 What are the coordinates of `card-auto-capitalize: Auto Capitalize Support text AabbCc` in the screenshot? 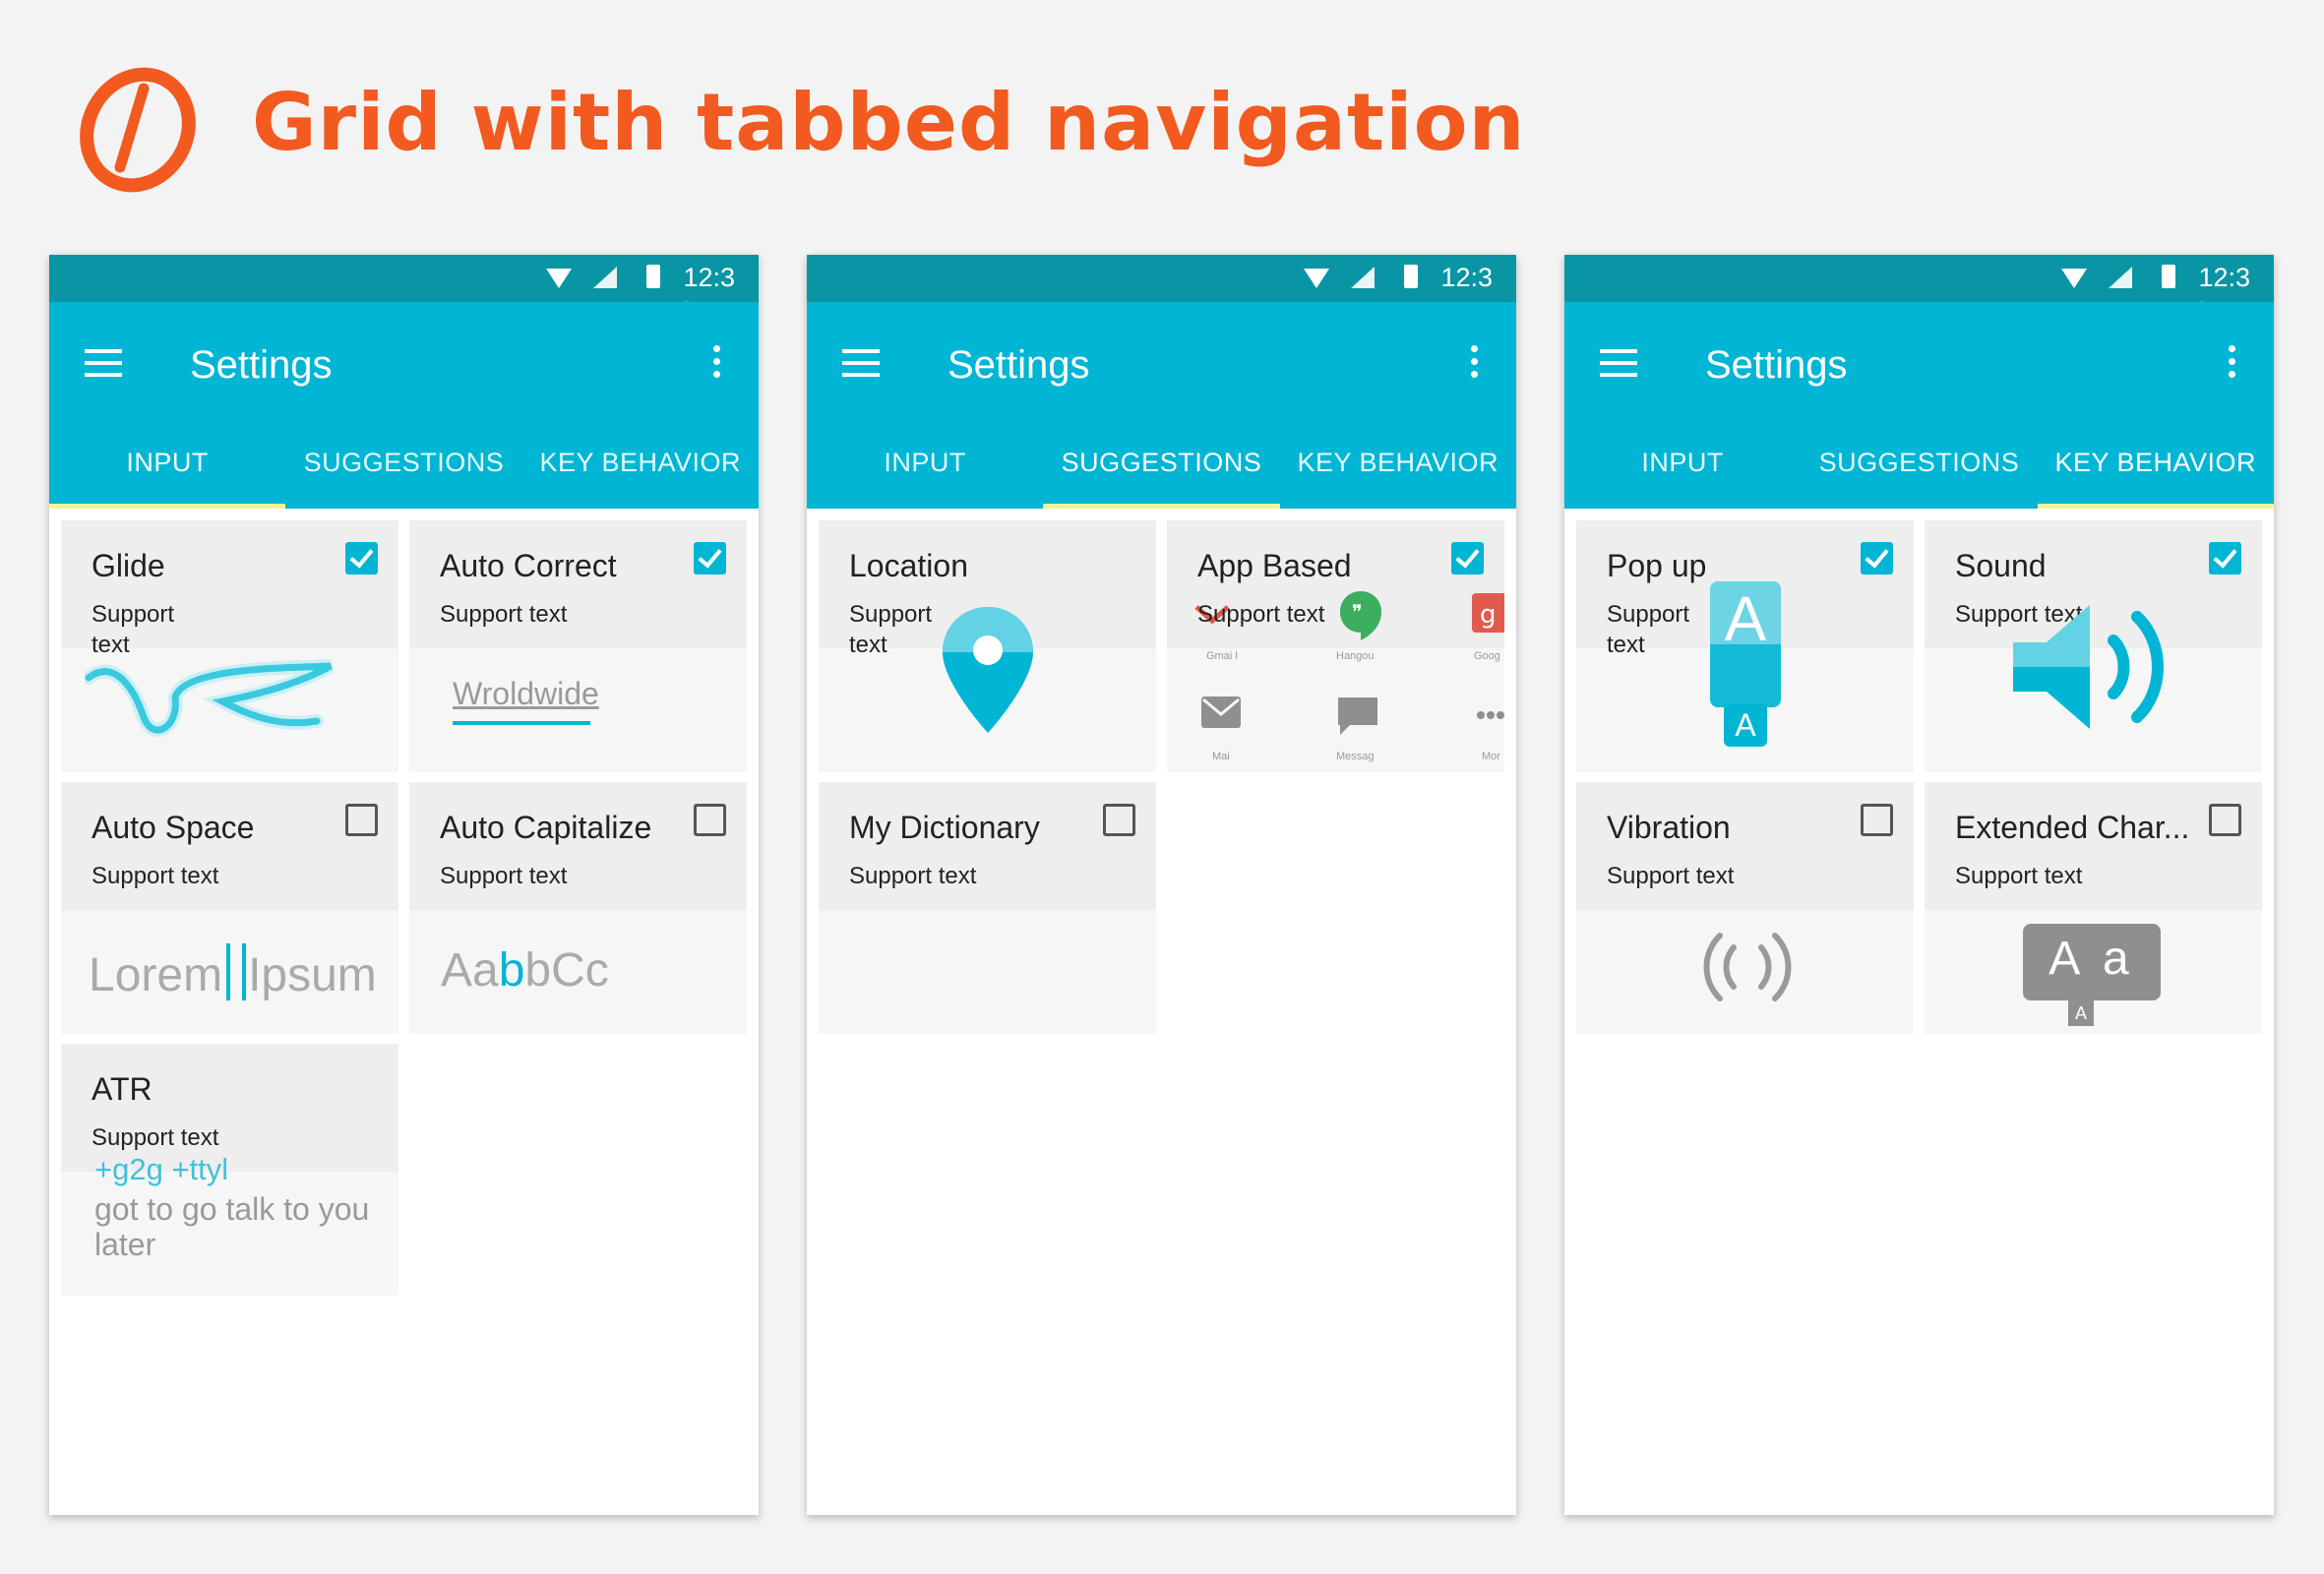 It's located at (578, 908).